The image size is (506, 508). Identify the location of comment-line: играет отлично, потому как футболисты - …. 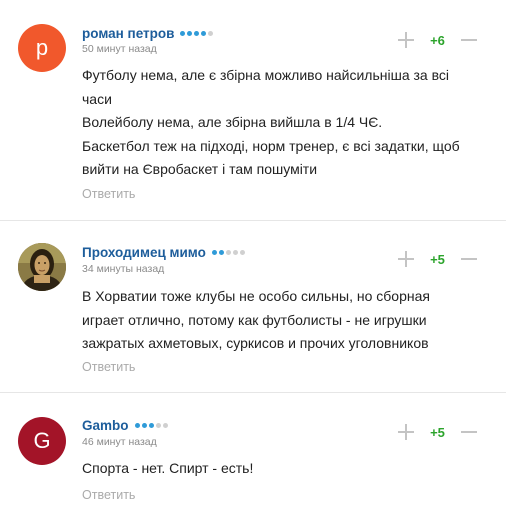
(254, 319).